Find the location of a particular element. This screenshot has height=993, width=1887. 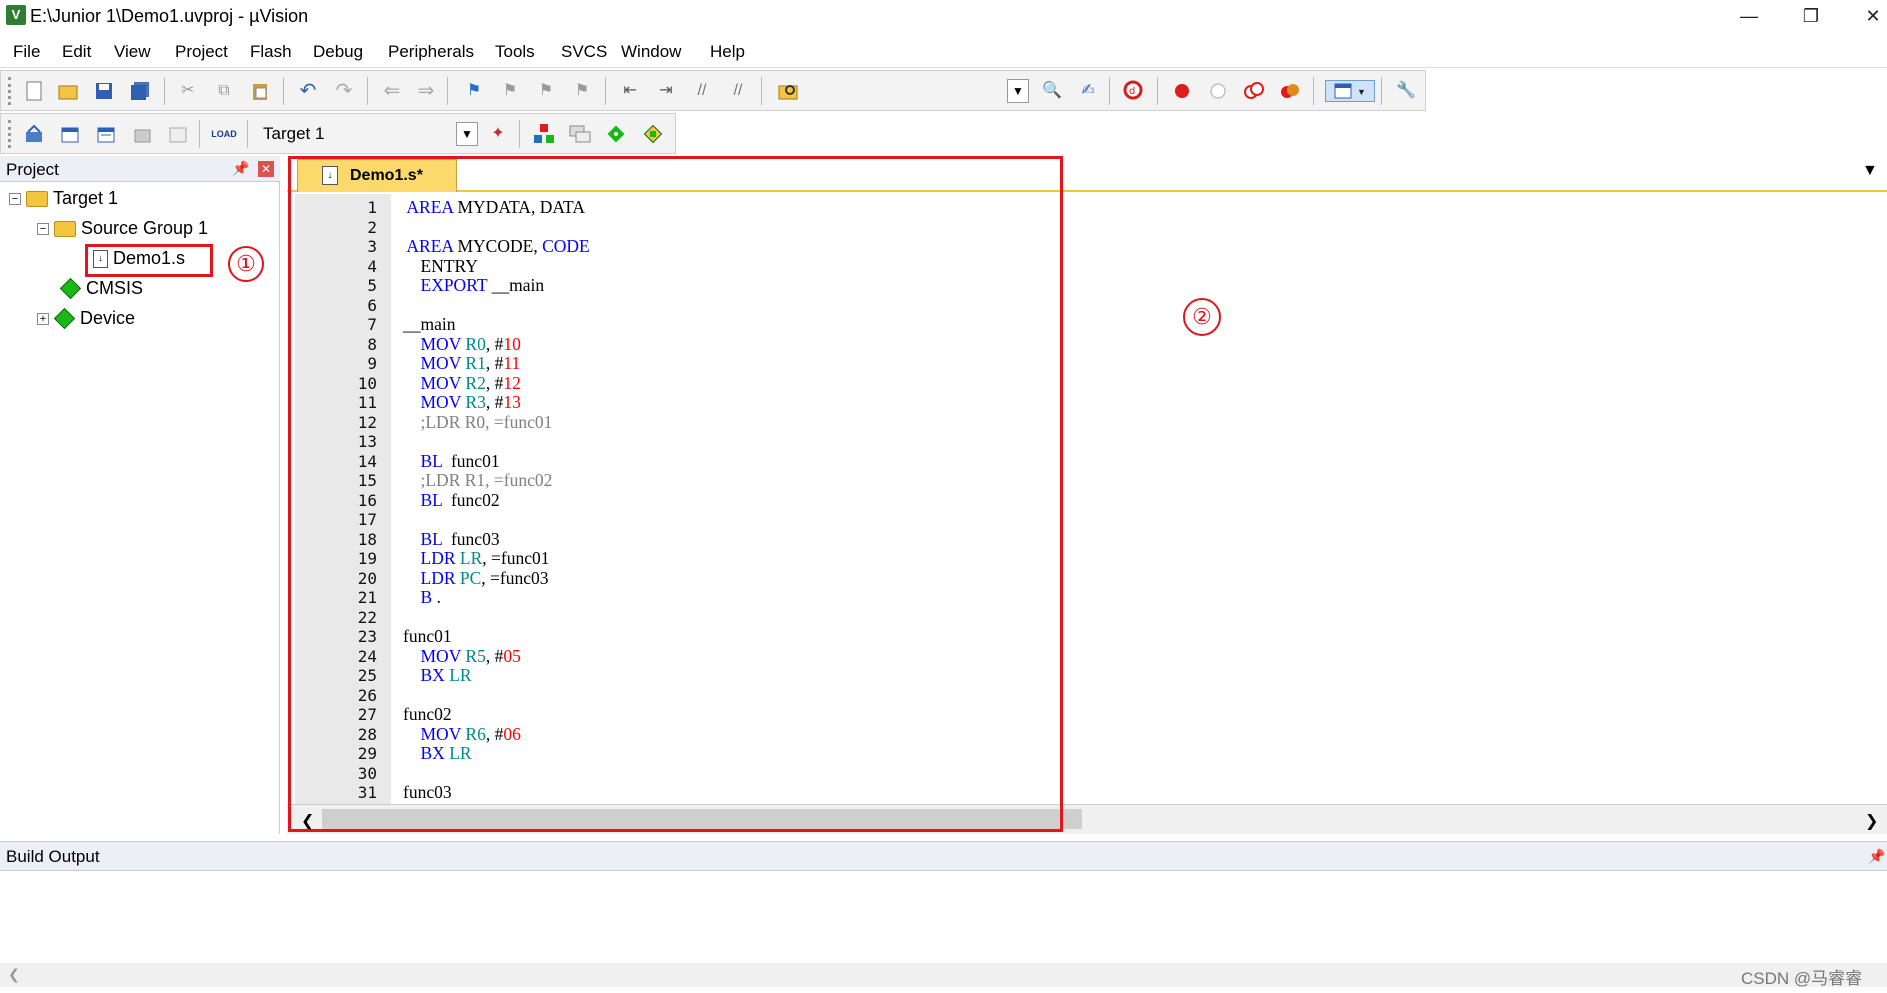

open-file-icon is located at coordinates (68, 91).